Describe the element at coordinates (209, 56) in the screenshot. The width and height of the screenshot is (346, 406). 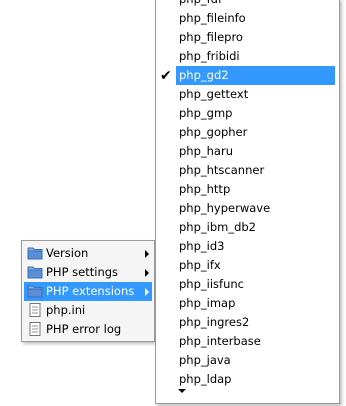
I see `extension-label: php_fribidi` at that location.